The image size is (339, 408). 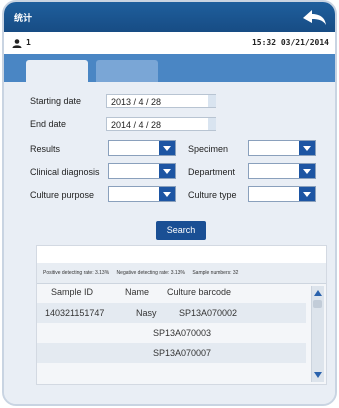 I want to click on table-row: 140321151747 Nasy SP13A070002, so click(x=171, y=313).